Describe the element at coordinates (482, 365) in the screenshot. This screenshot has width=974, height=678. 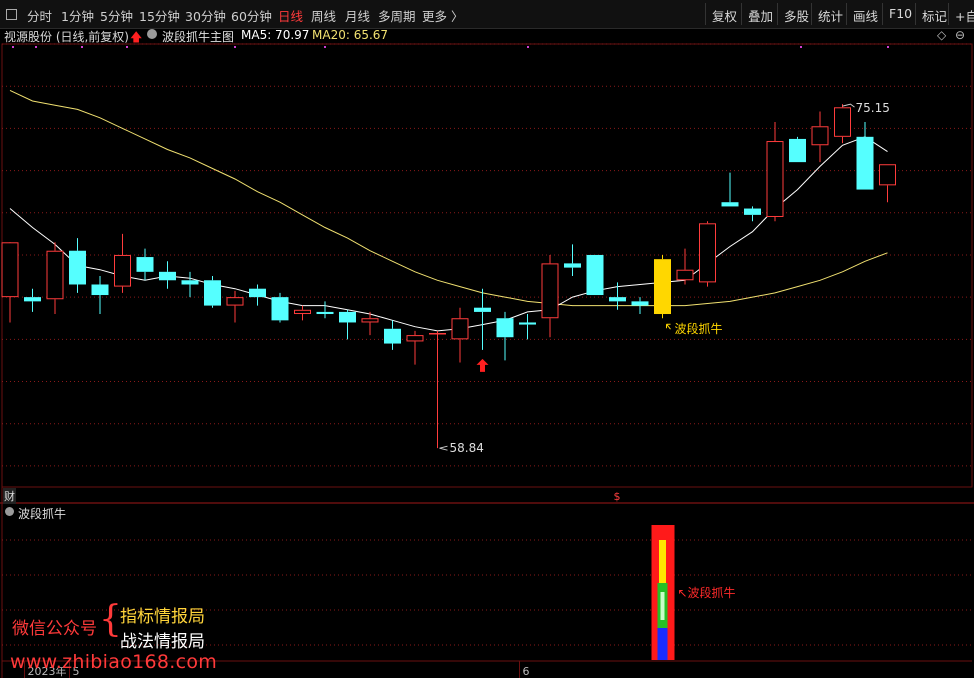
I see `buy-arrow-icon` at that location.